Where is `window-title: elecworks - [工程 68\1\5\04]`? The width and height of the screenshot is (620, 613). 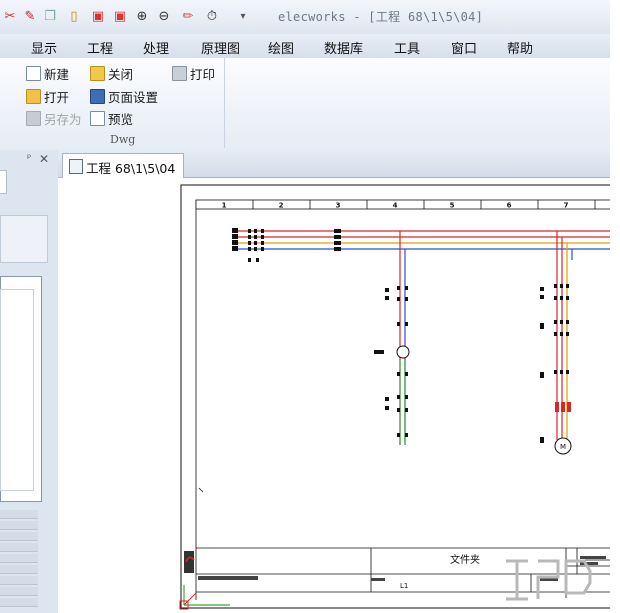
window-title: elecworks - [工程 68\1\5\04] is located at coordinates (381, 17).